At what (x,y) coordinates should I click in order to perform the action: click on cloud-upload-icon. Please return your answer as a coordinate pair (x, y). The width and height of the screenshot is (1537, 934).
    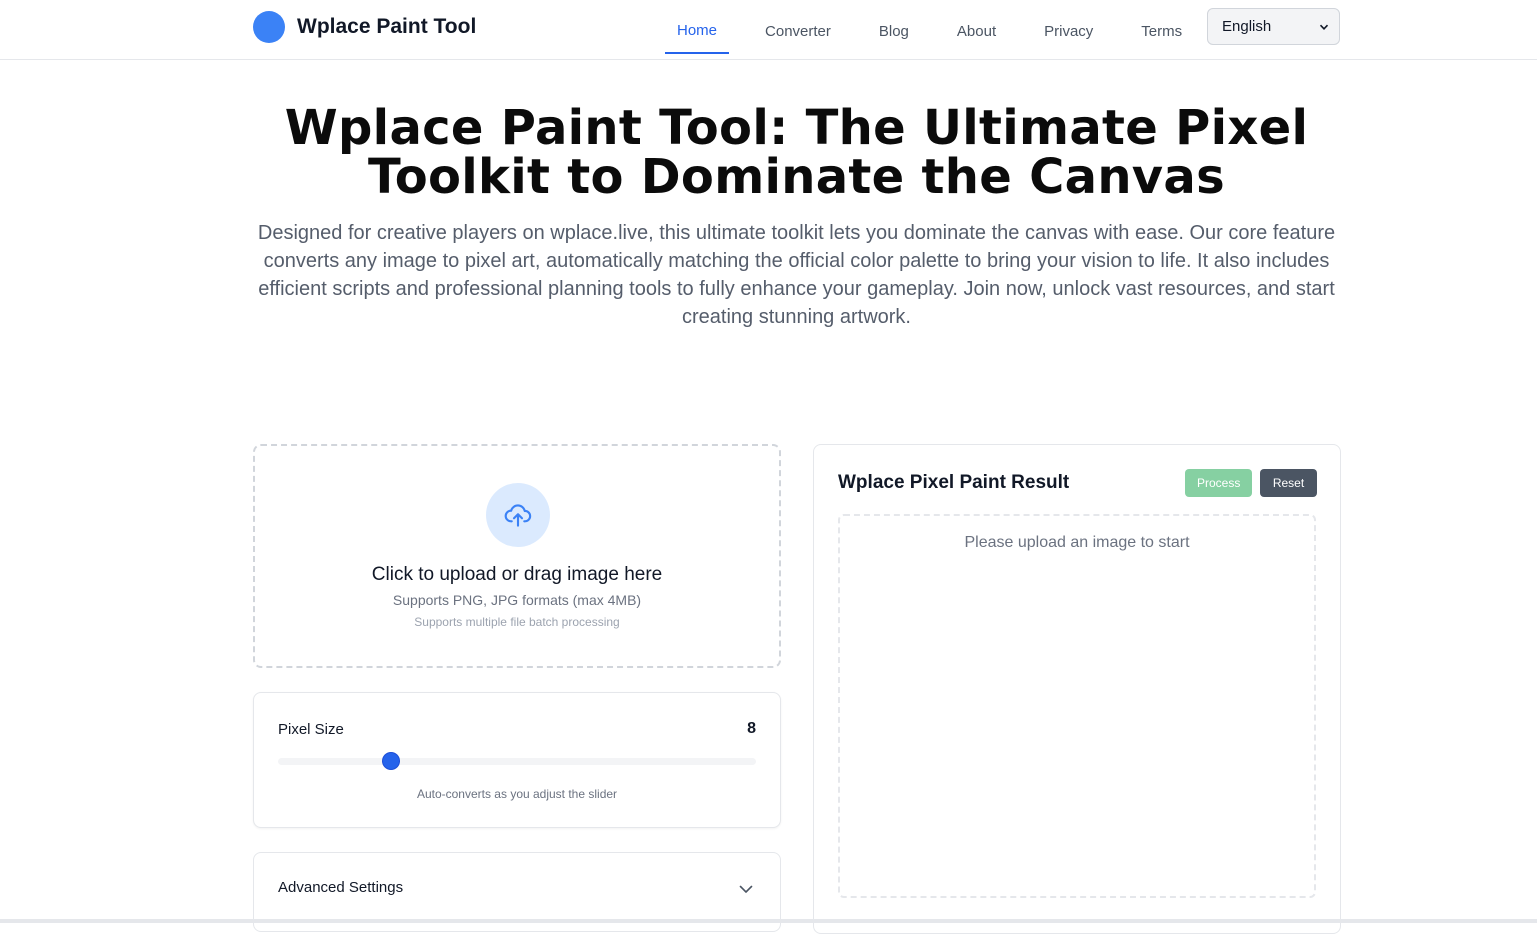
    Looking at the image, I should click on (518, 515).